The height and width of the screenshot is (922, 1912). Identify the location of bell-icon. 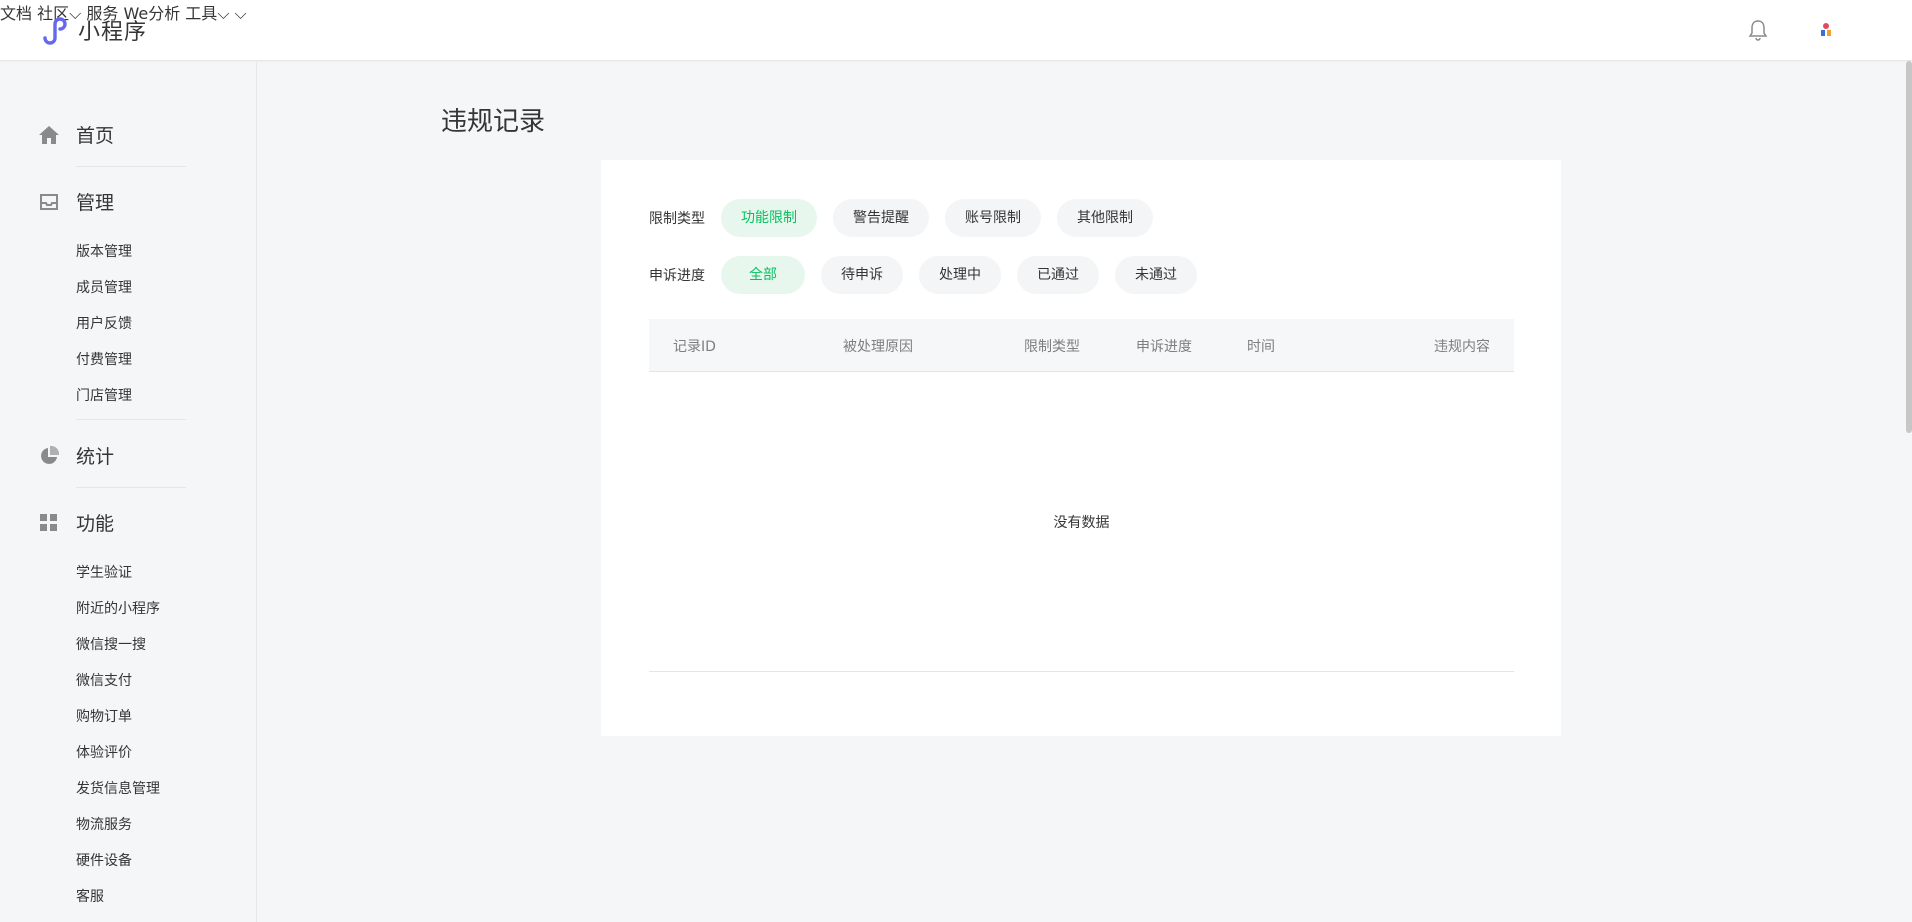
(1758, 30).